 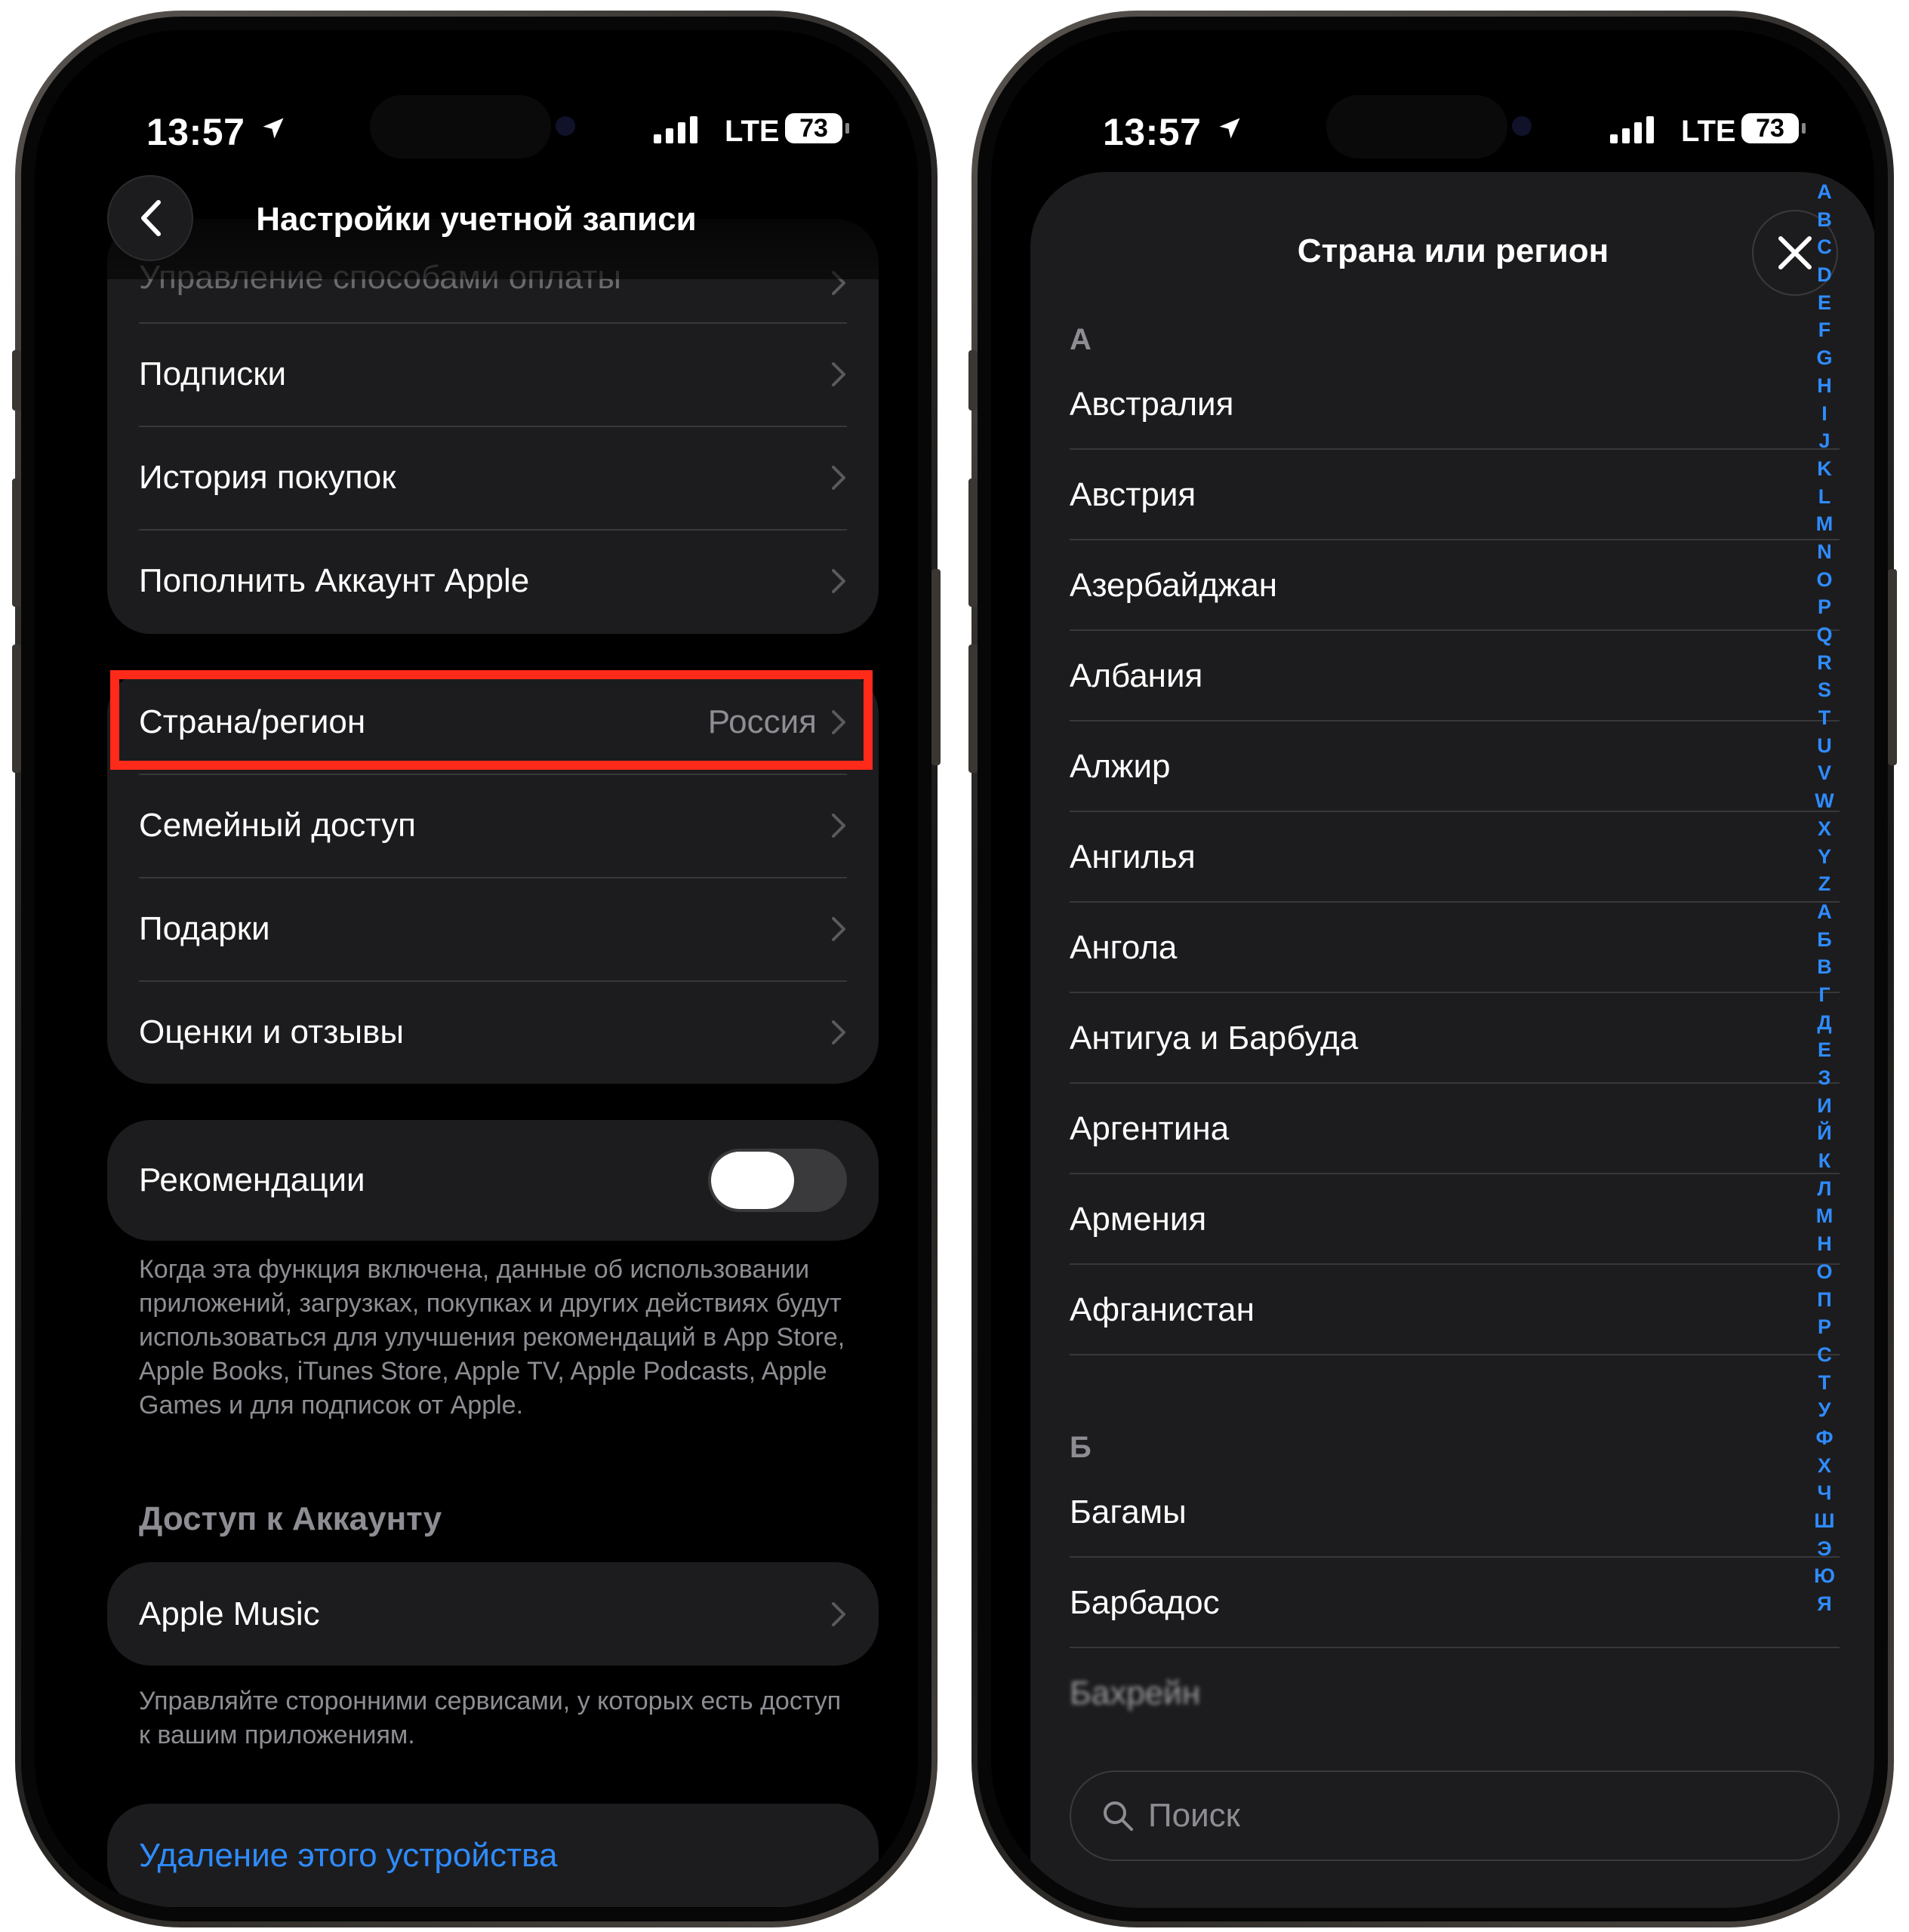 What do you see at coordinates (1825, 690) in the screenshot?
I see `index-letter: S` at bounding box center [1825, 690].